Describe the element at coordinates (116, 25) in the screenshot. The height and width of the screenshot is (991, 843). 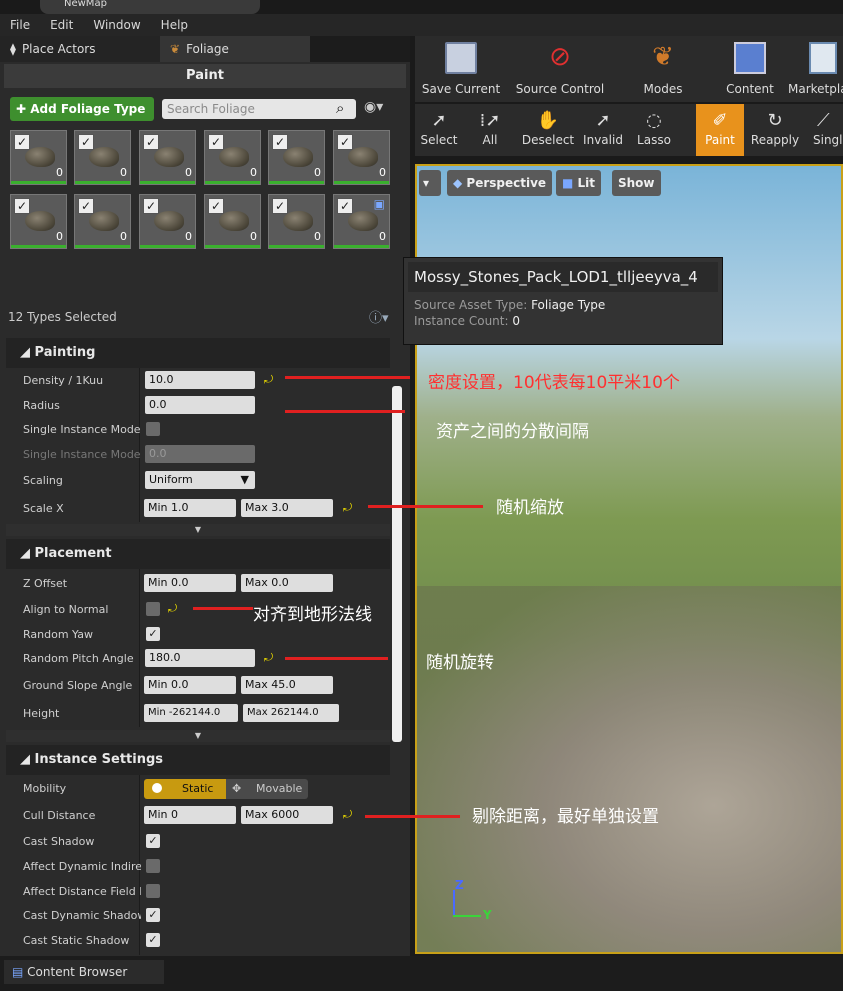
I see `menu-window: Window` at that location.